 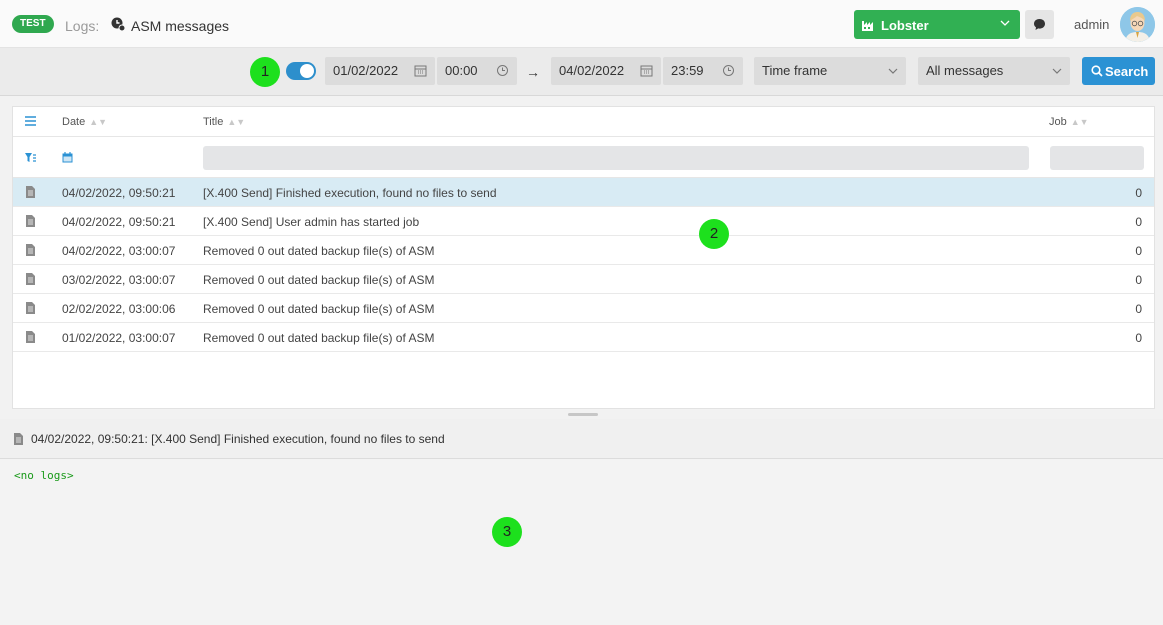 I want to click on search-icon, so click(x=1097, y=71).